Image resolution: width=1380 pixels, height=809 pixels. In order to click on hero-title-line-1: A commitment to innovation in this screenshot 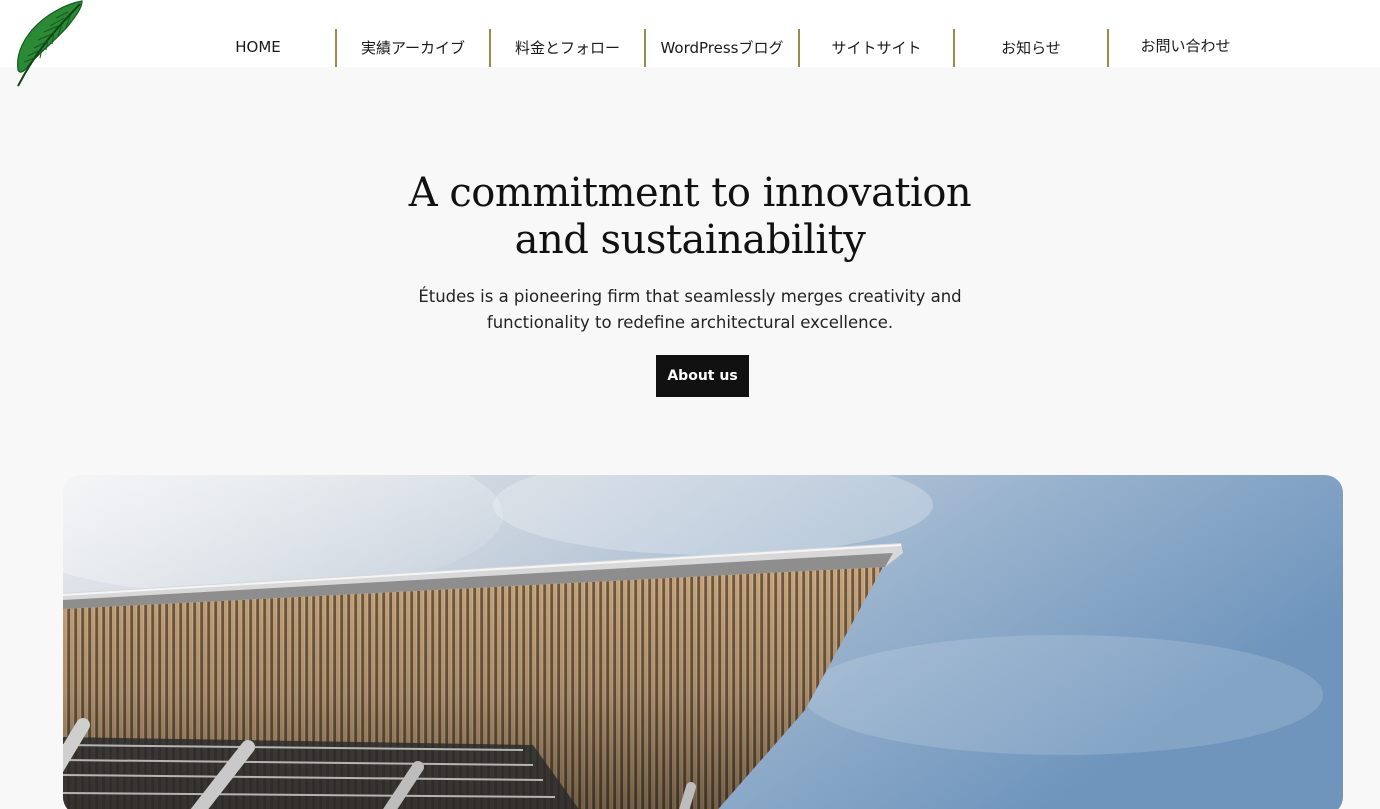, I will do `click(690, 193)`.